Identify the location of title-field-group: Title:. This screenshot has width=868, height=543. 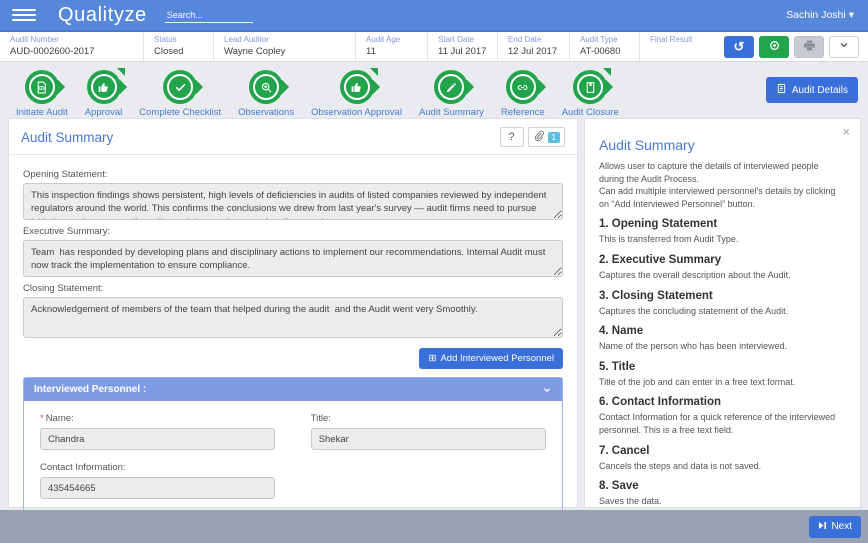
(428, 431).